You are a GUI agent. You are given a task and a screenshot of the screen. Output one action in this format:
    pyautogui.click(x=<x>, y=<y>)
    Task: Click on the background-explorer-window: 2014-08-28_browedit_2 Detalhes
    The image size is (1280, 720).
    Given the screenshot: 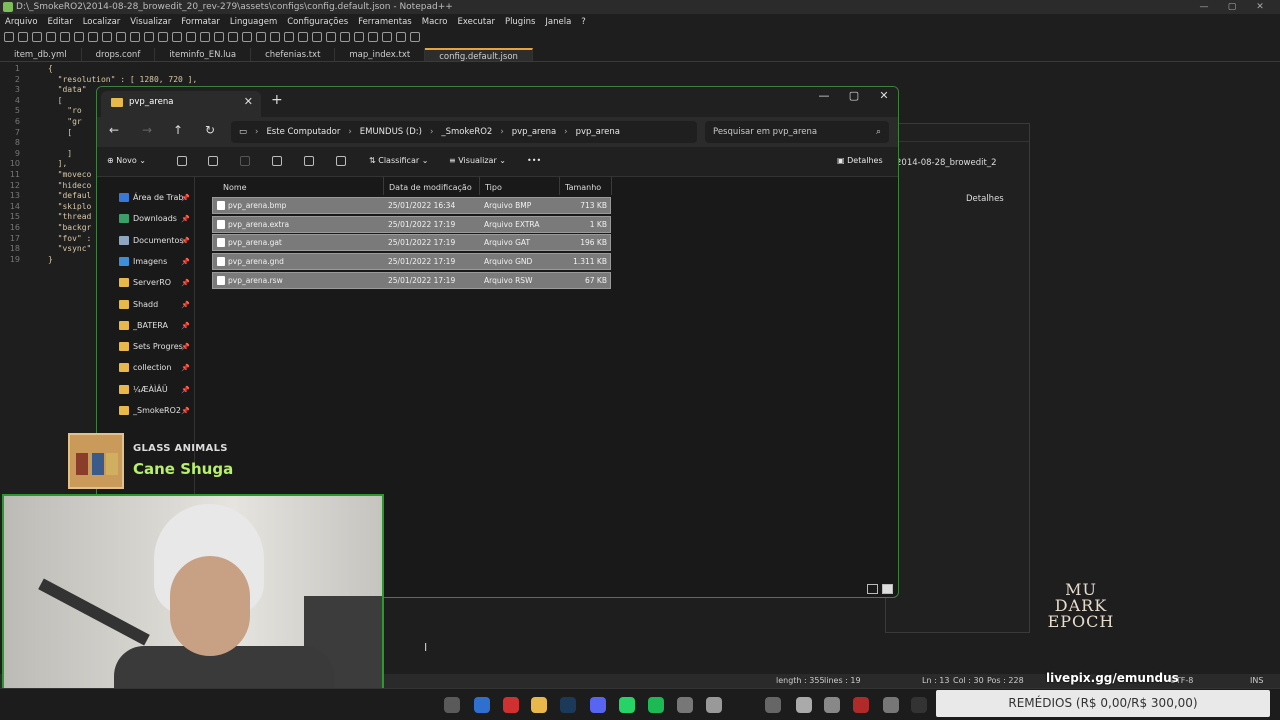 What is the action you would take?
    pyautogui.click(x=957, y=378)
    